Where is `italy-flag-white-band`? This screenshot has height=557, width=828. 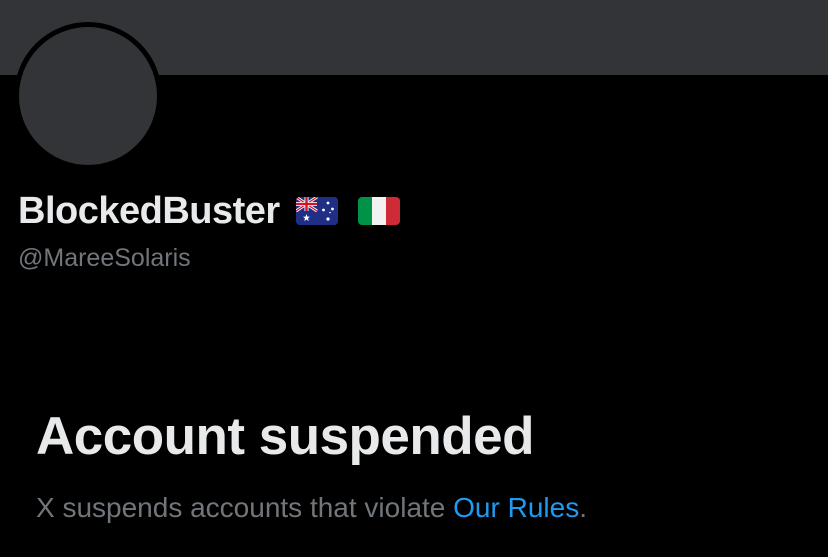
italy-flag-white-band is located at coordinates (378, 211).